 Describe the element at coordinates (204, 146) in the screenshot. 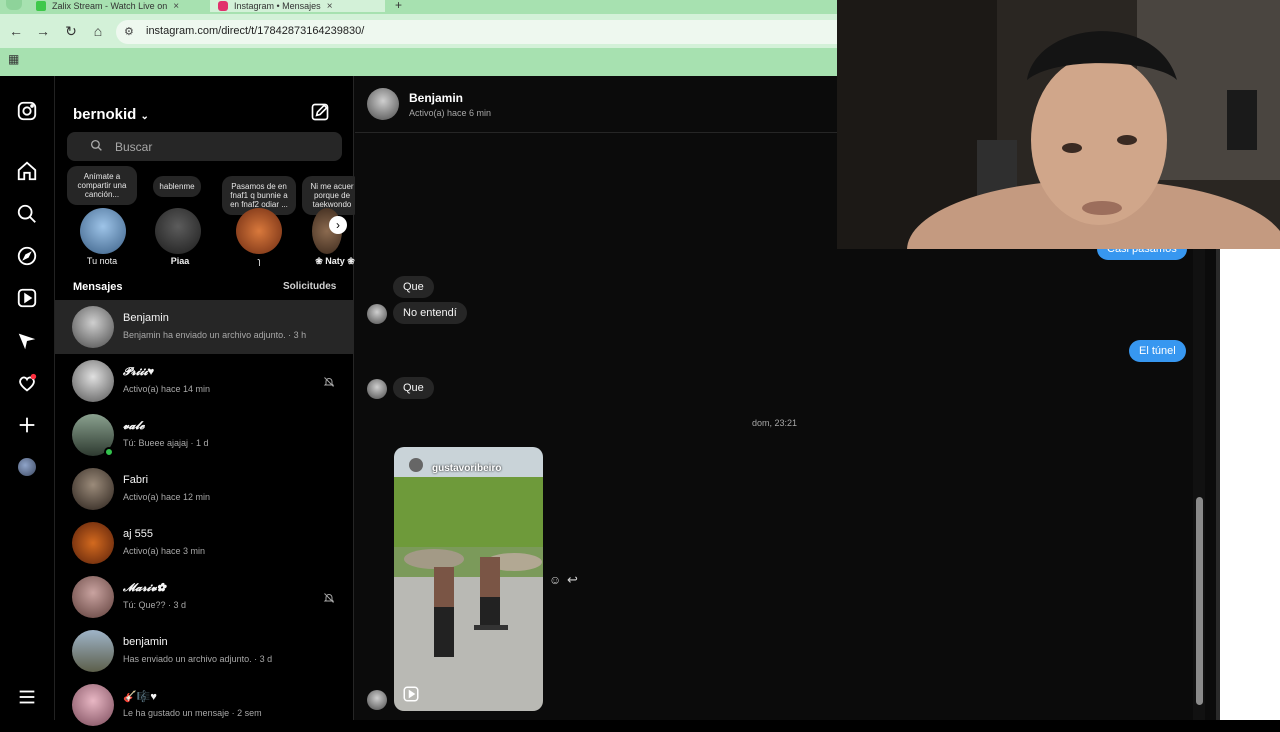

I see `search-input` at that location.